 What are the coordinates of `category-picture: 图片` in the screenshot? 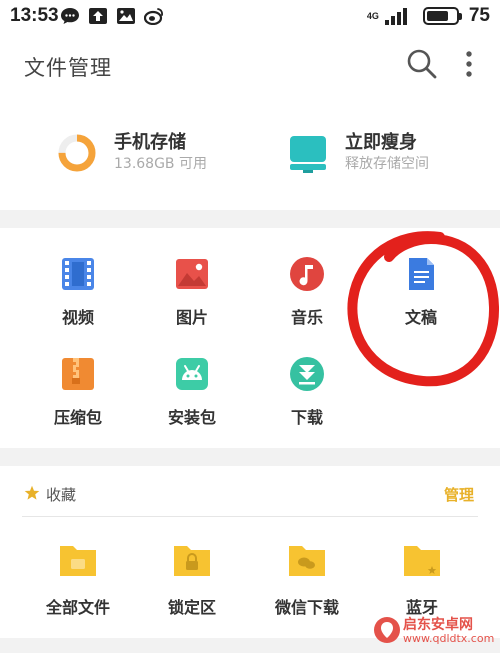 It's located at (192, 296).